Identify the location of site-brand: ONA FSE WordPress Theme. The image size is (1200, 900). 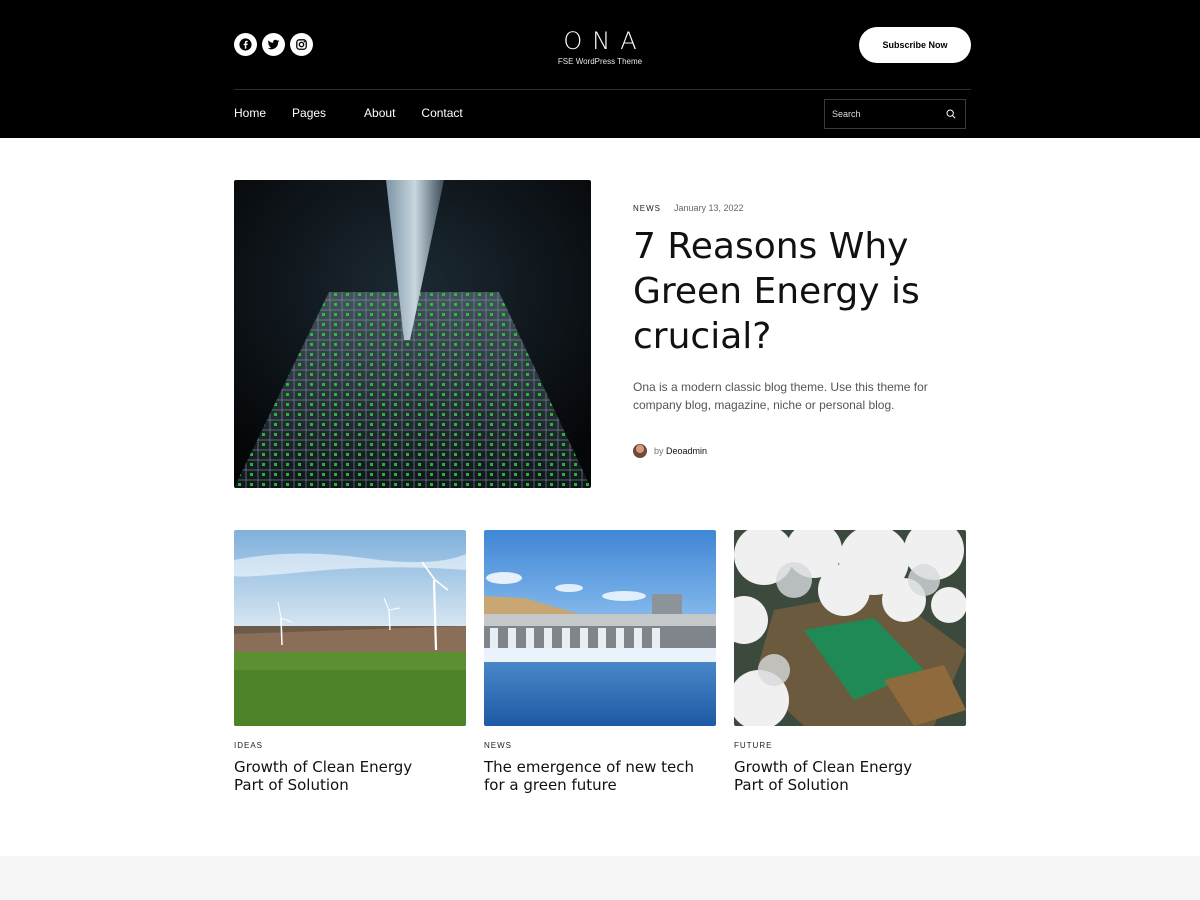
(600, 47).